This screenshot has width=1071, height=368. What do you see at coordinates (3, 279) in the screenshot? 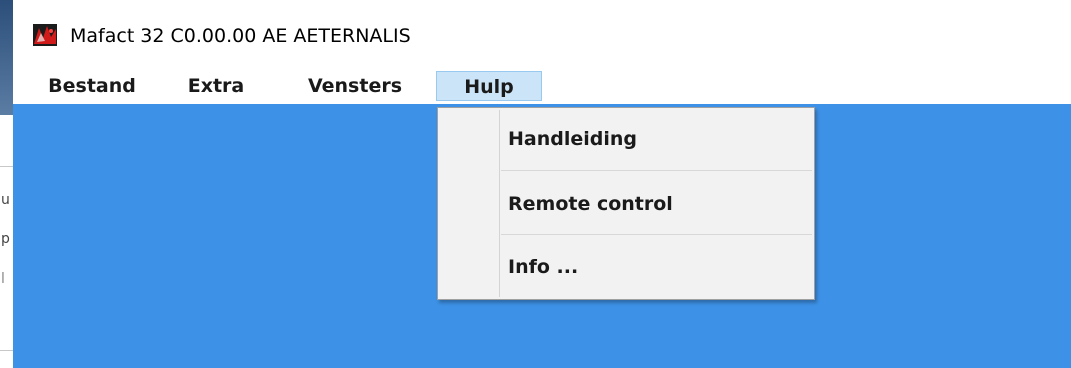
I see `background-text-fragment: l` at bounding box center [3, 279].